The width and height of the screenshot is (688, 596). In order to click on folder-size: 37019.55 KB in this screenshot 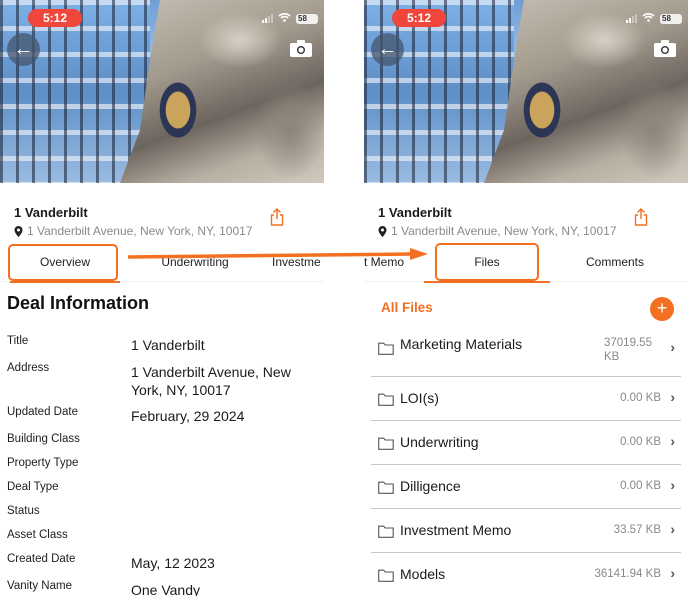, I will do `click(628, 350)`.